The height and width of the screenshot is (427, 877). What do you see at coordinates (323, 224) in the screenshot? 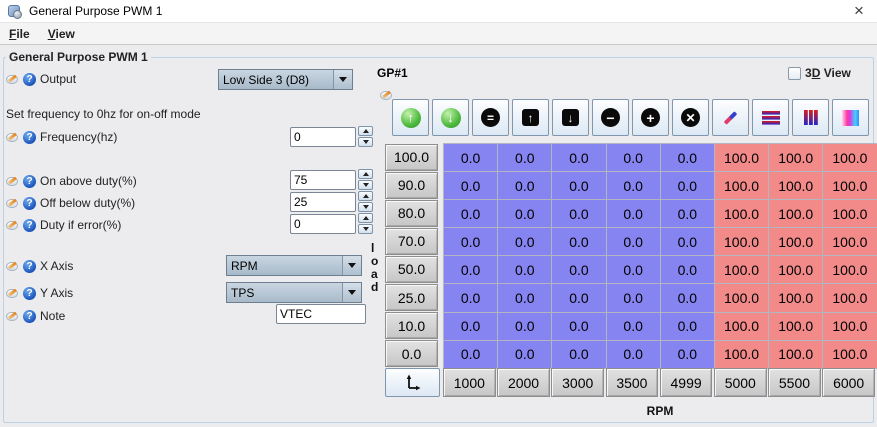
I see `duty-if-error-input` at bounding box center [323, 224].